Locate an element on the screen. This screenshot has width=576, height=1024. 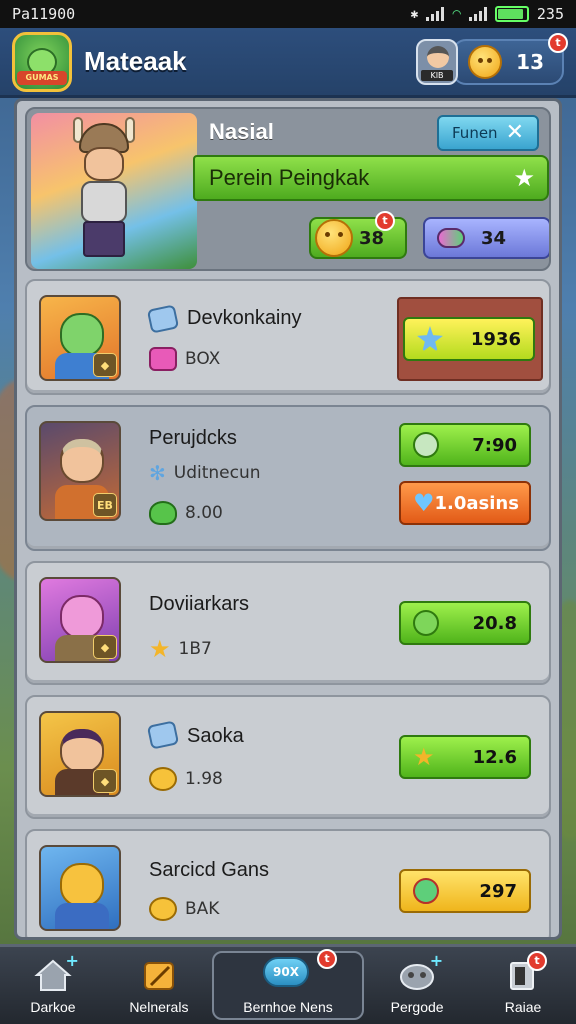
price-button: 297 is located at coordinates (465, 891).